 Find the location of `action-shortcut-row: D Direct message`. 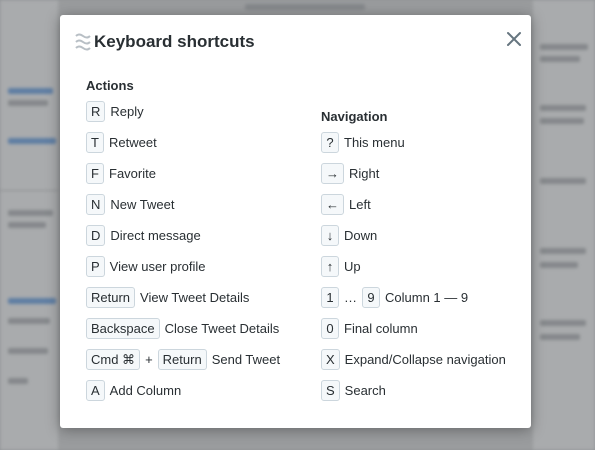

action-shortcut-row: D Direct message is located at coordinates (143, 235).